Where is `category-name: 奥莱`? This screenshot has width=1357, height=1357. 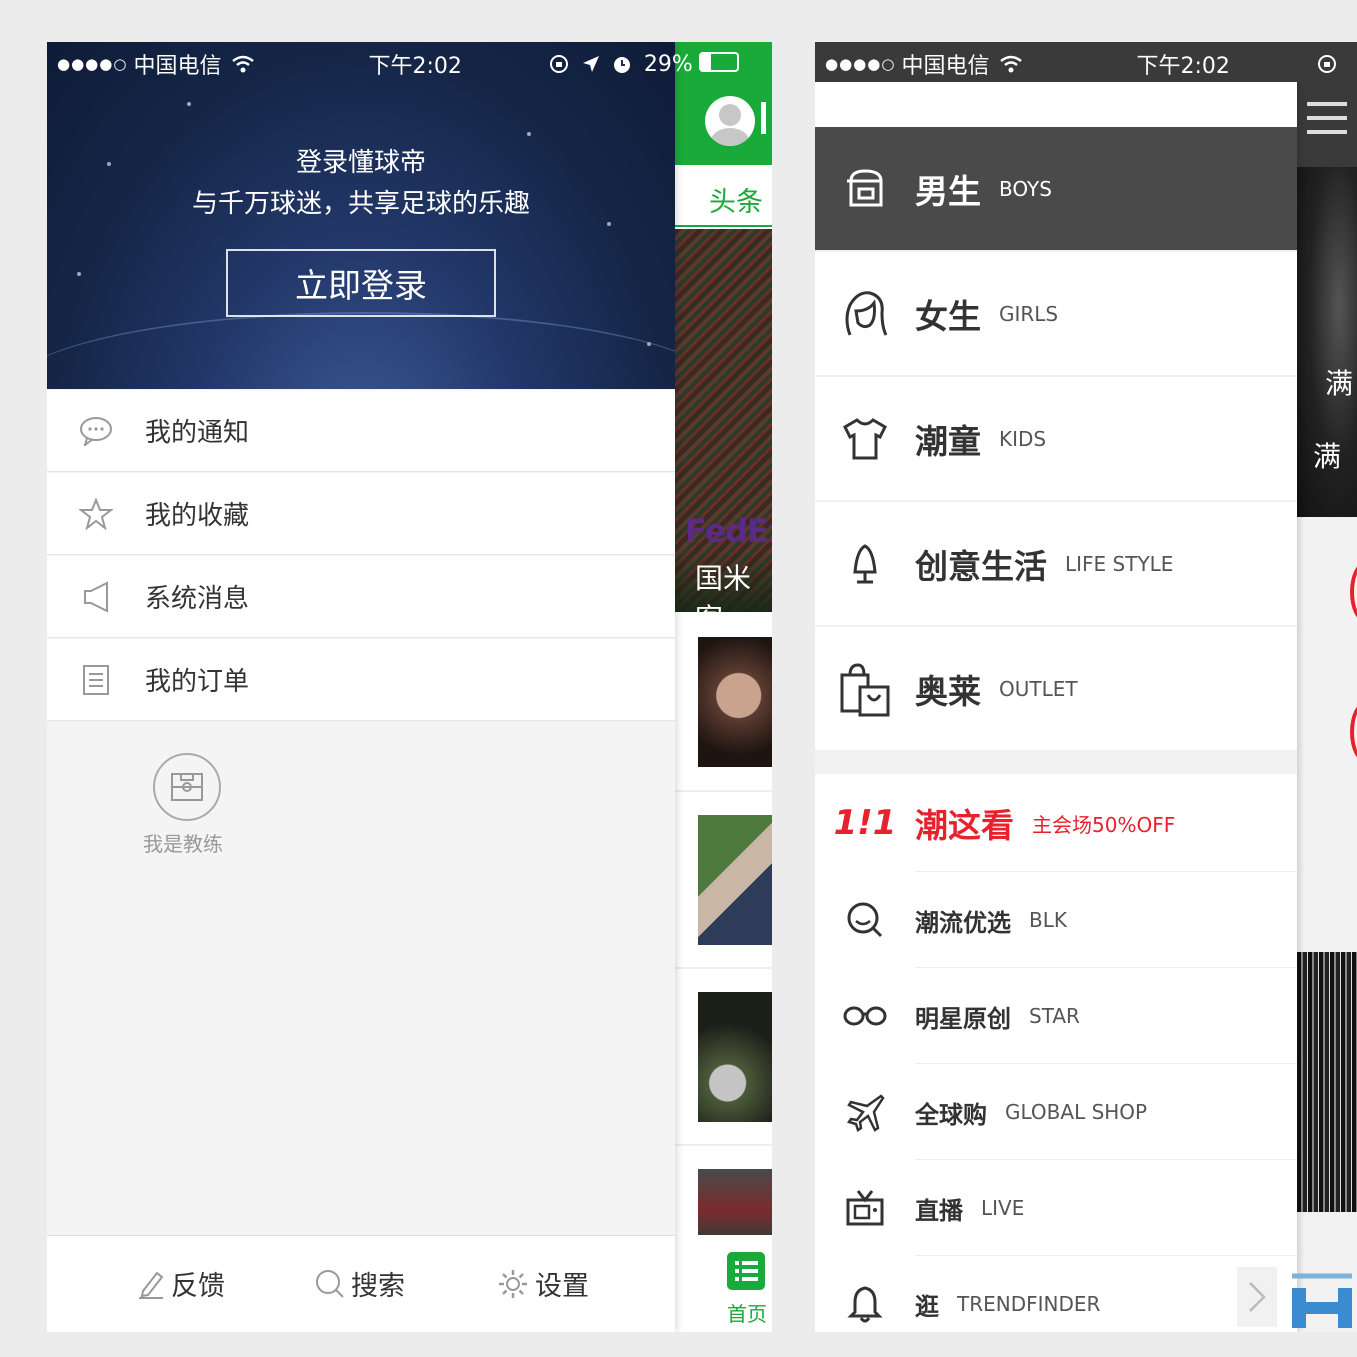 category-name: 奥莱 is located at coordinates (948, 691).